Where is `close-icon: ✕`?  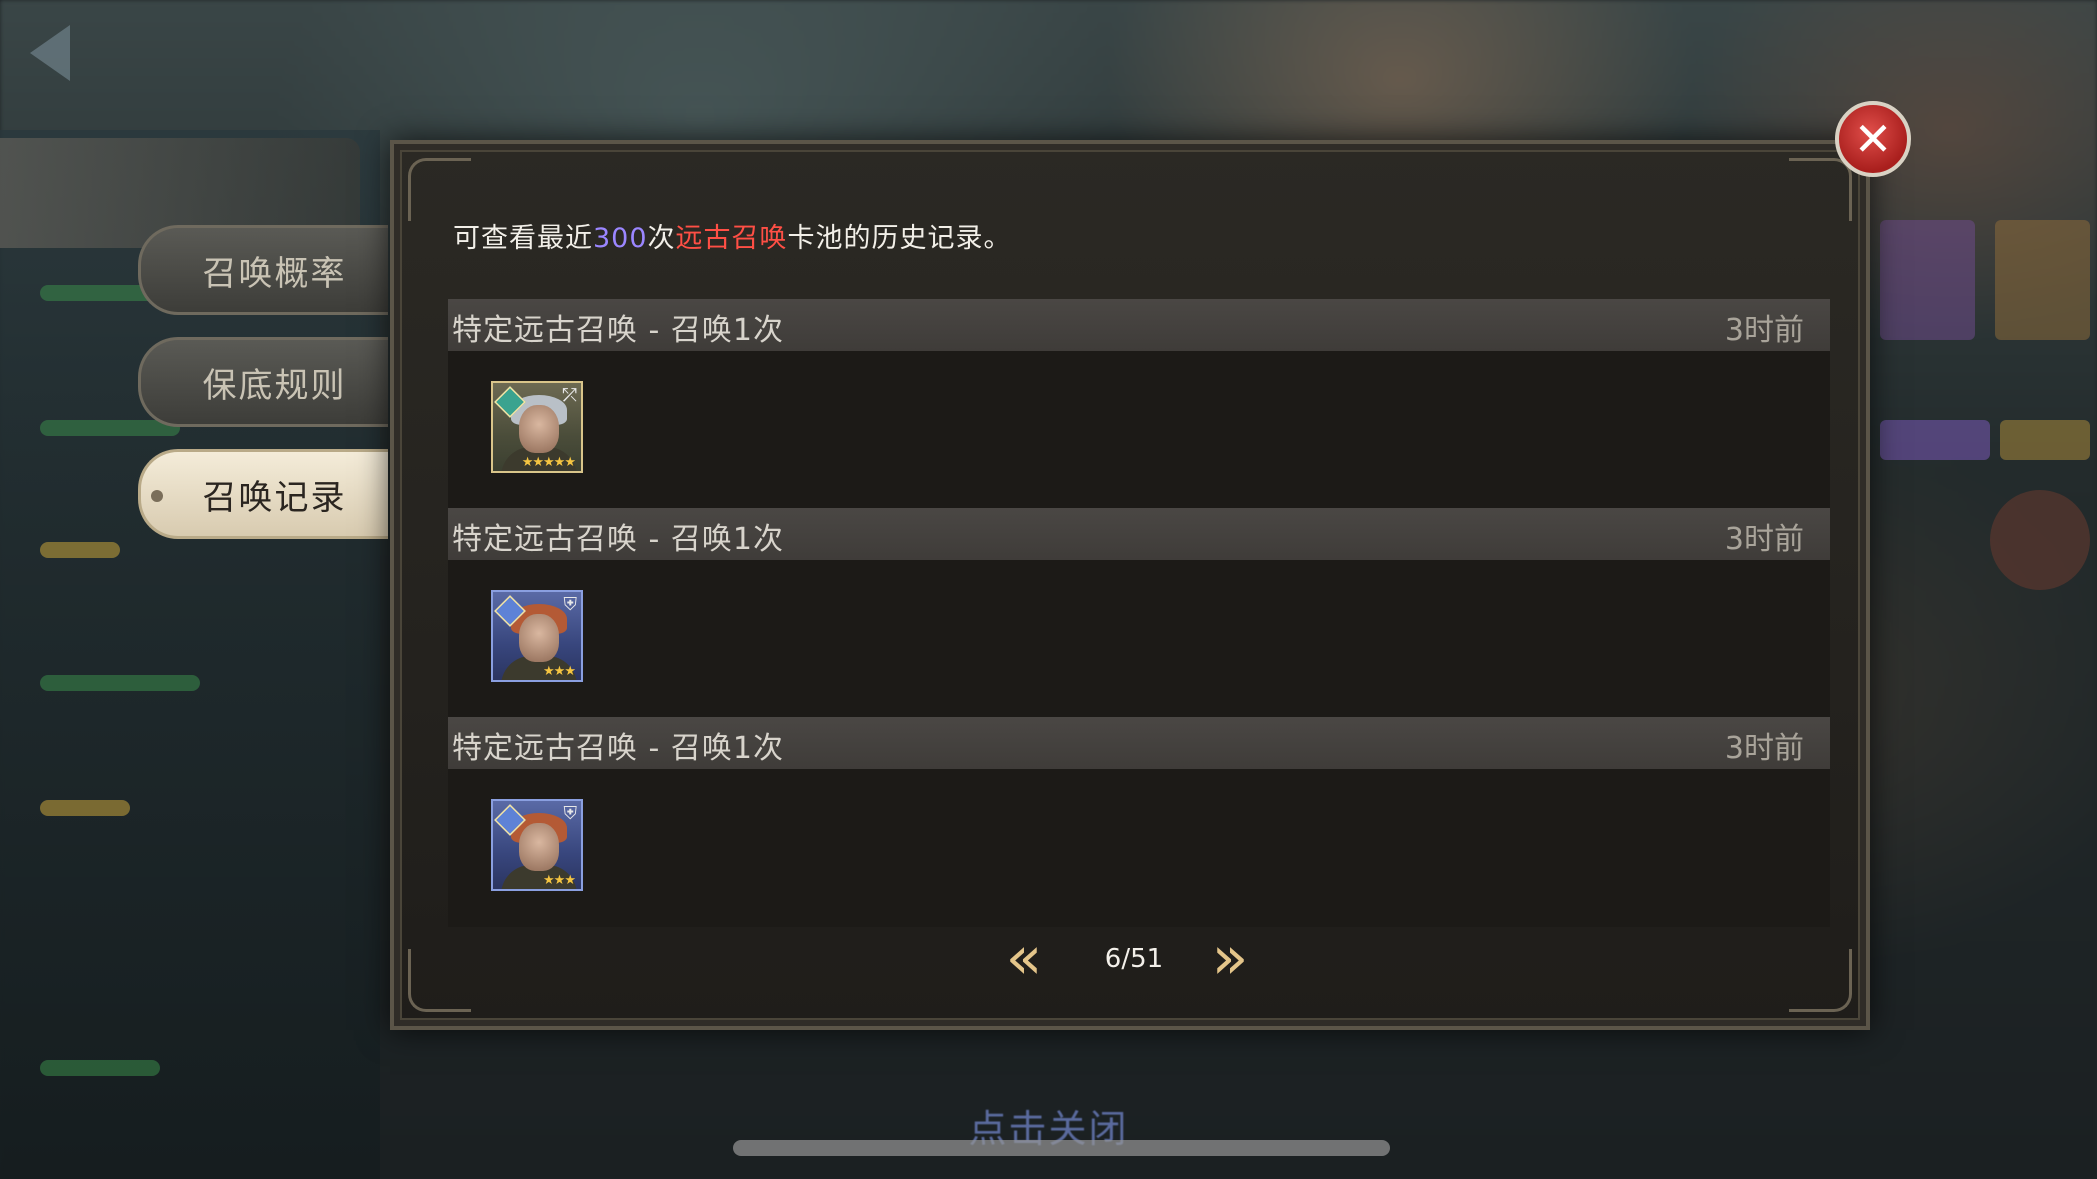 close-icon: ✕ is located at coordinates (1873, 139).